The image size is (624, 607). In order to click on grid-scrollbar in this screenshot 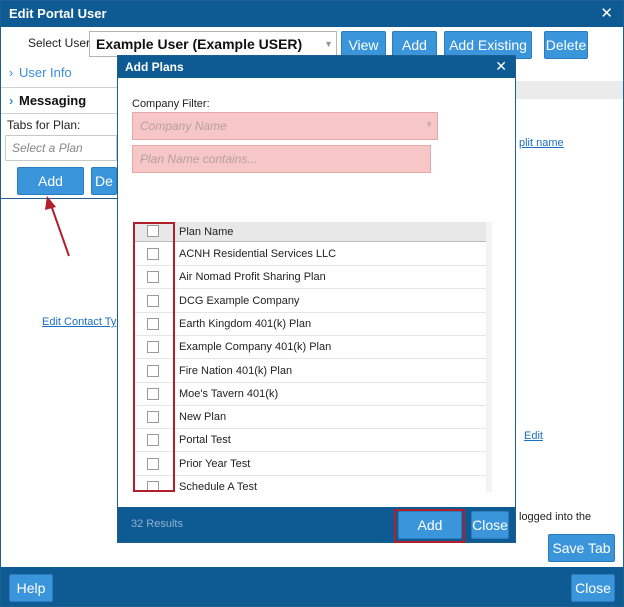, I will do `click(489, 357)`.